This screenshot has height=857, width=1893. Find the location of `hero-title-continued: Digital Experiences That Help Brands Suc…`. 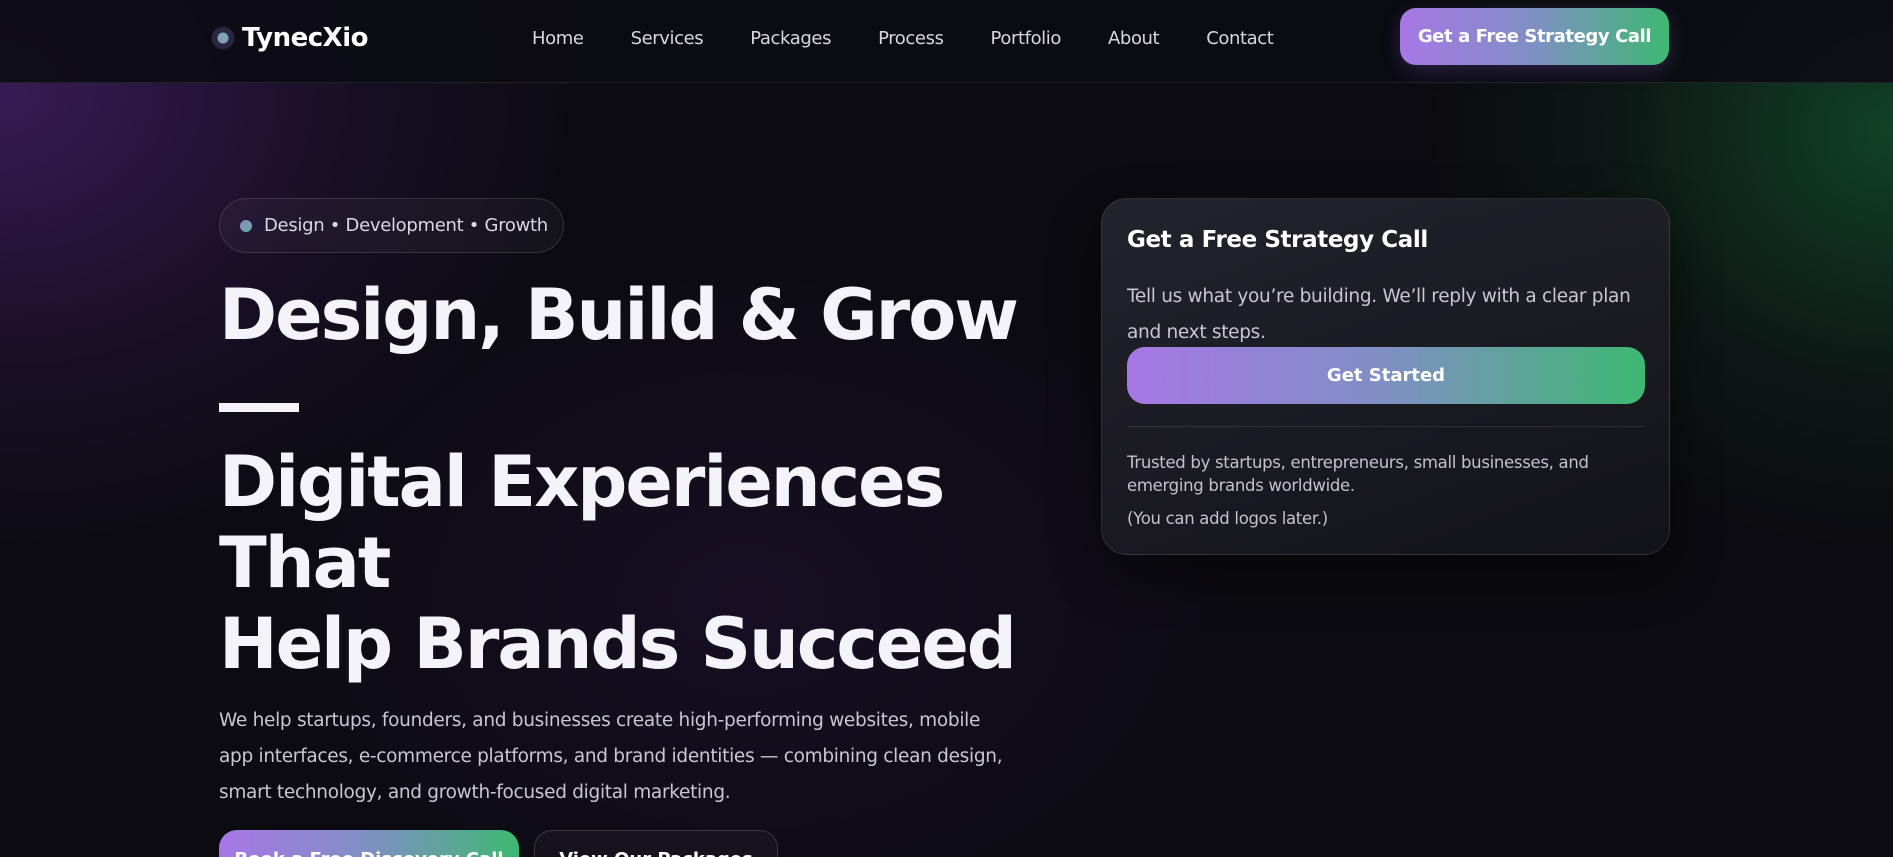

hero-title-continued: Digital Experiences That Help Brands Suc… is located at coordinates (629, 563).